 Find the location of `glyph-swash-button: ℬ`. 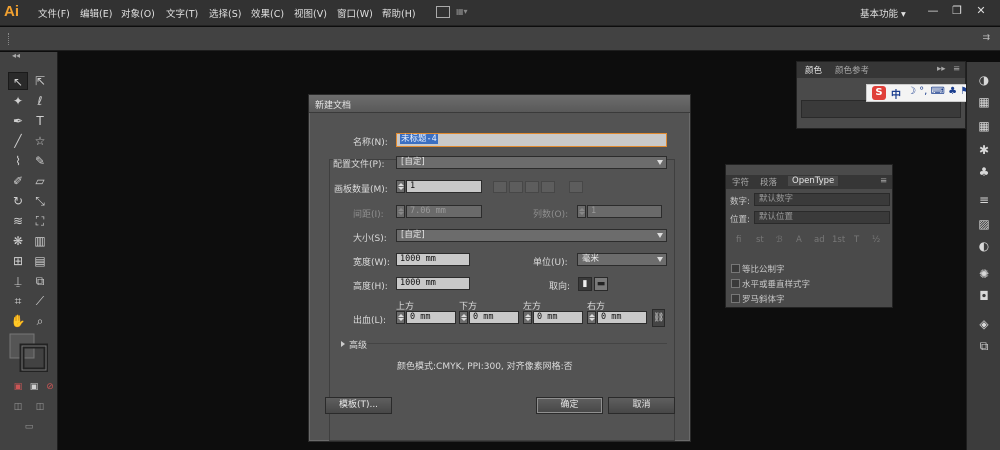

glyph-swash-button: ℬ is located at coordinates (779, 240).